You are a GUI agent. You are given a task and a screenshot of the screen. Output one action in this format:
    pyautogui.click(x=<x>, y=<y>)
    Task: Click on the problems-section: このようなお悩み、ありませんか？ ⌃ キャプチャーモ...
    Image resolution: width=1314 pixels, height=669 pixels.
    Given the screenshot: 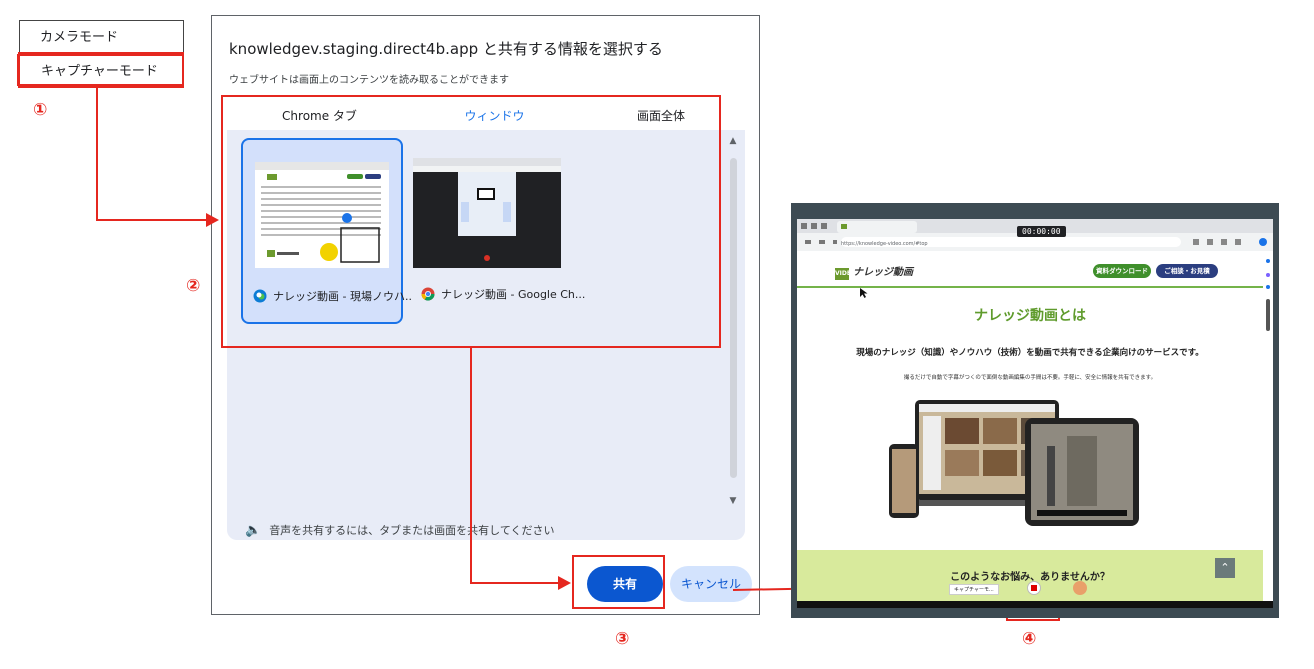 What is the action you would take?
    pyautogui.click(x=1030, y=575)
    